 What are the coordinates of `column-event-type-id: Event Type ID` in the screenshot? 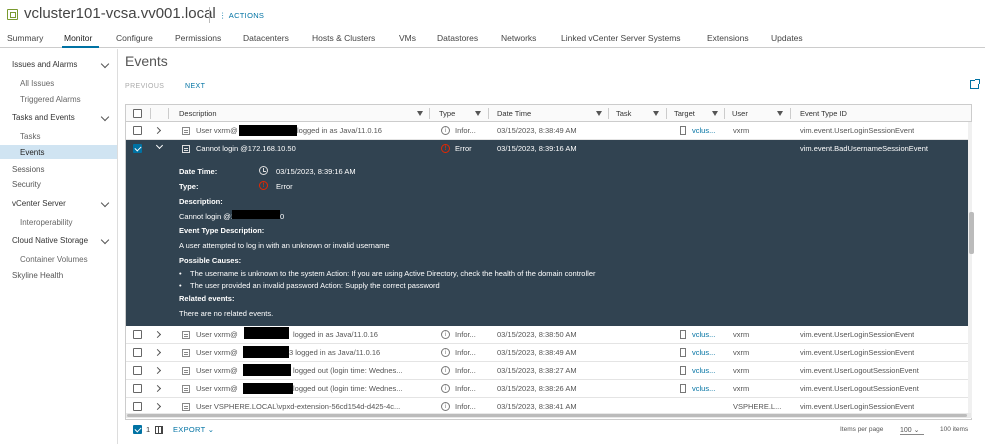 It's located at (823, 113).